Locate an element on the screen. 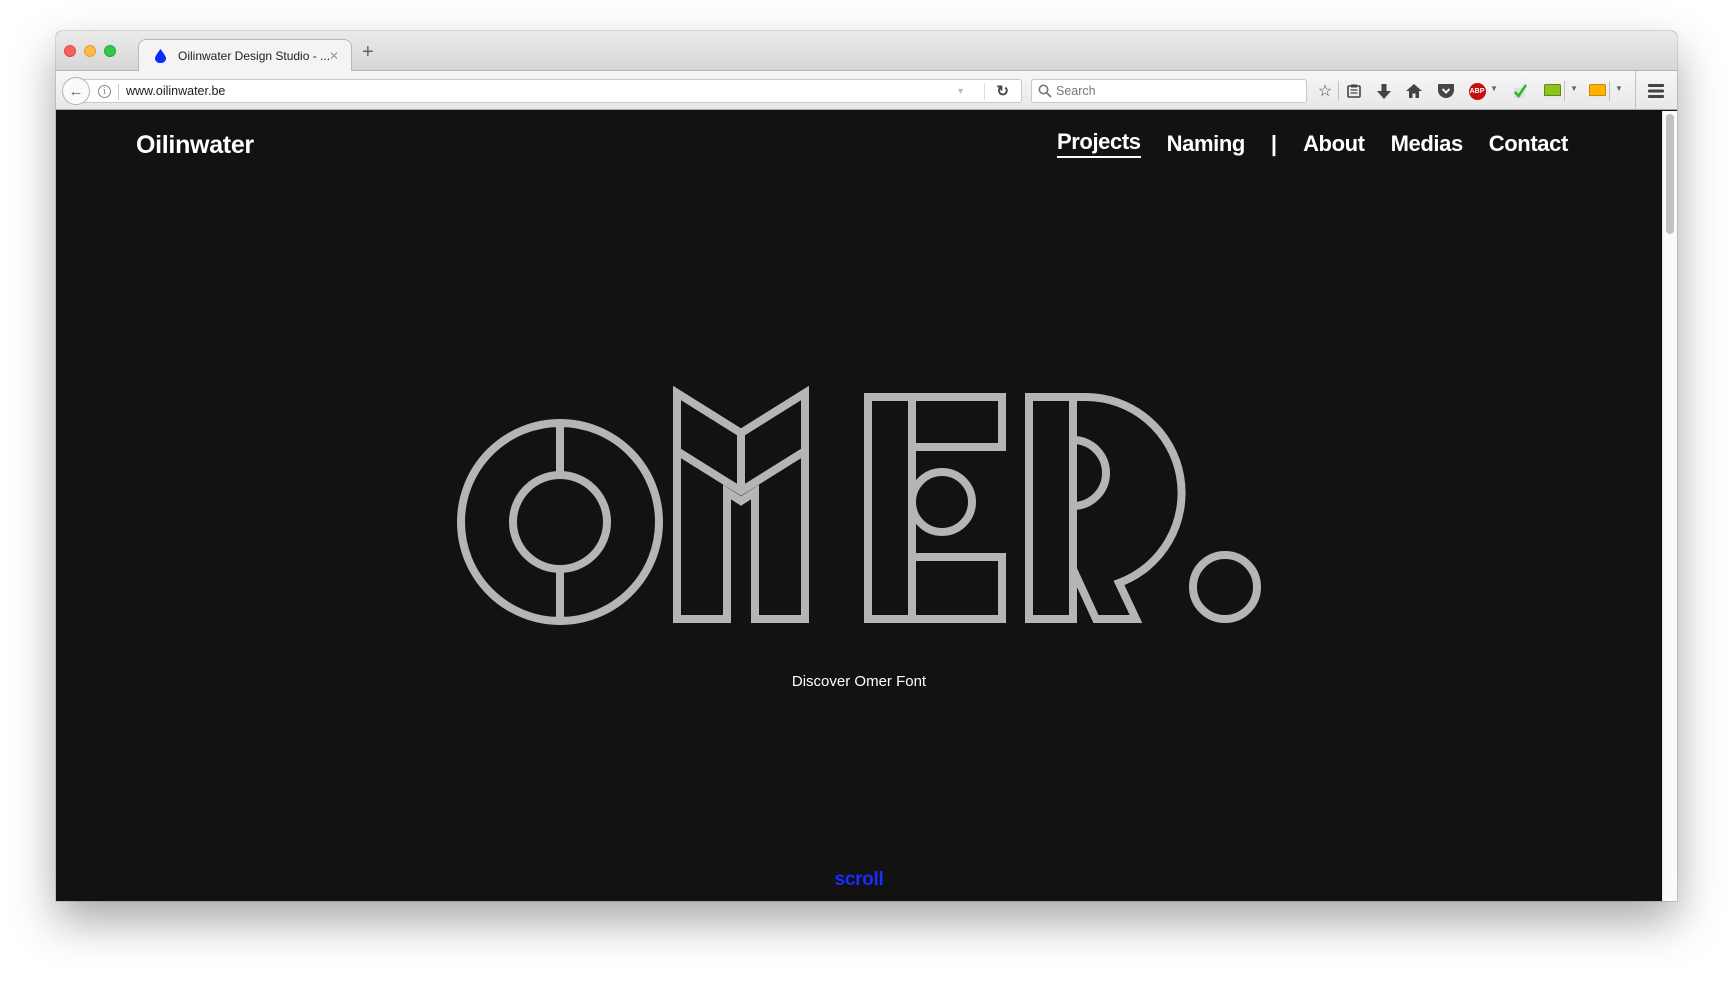 The height and width of the screenshot is (981, 1733). hamburger-menu-icon is located at coordinates (1656, 91).